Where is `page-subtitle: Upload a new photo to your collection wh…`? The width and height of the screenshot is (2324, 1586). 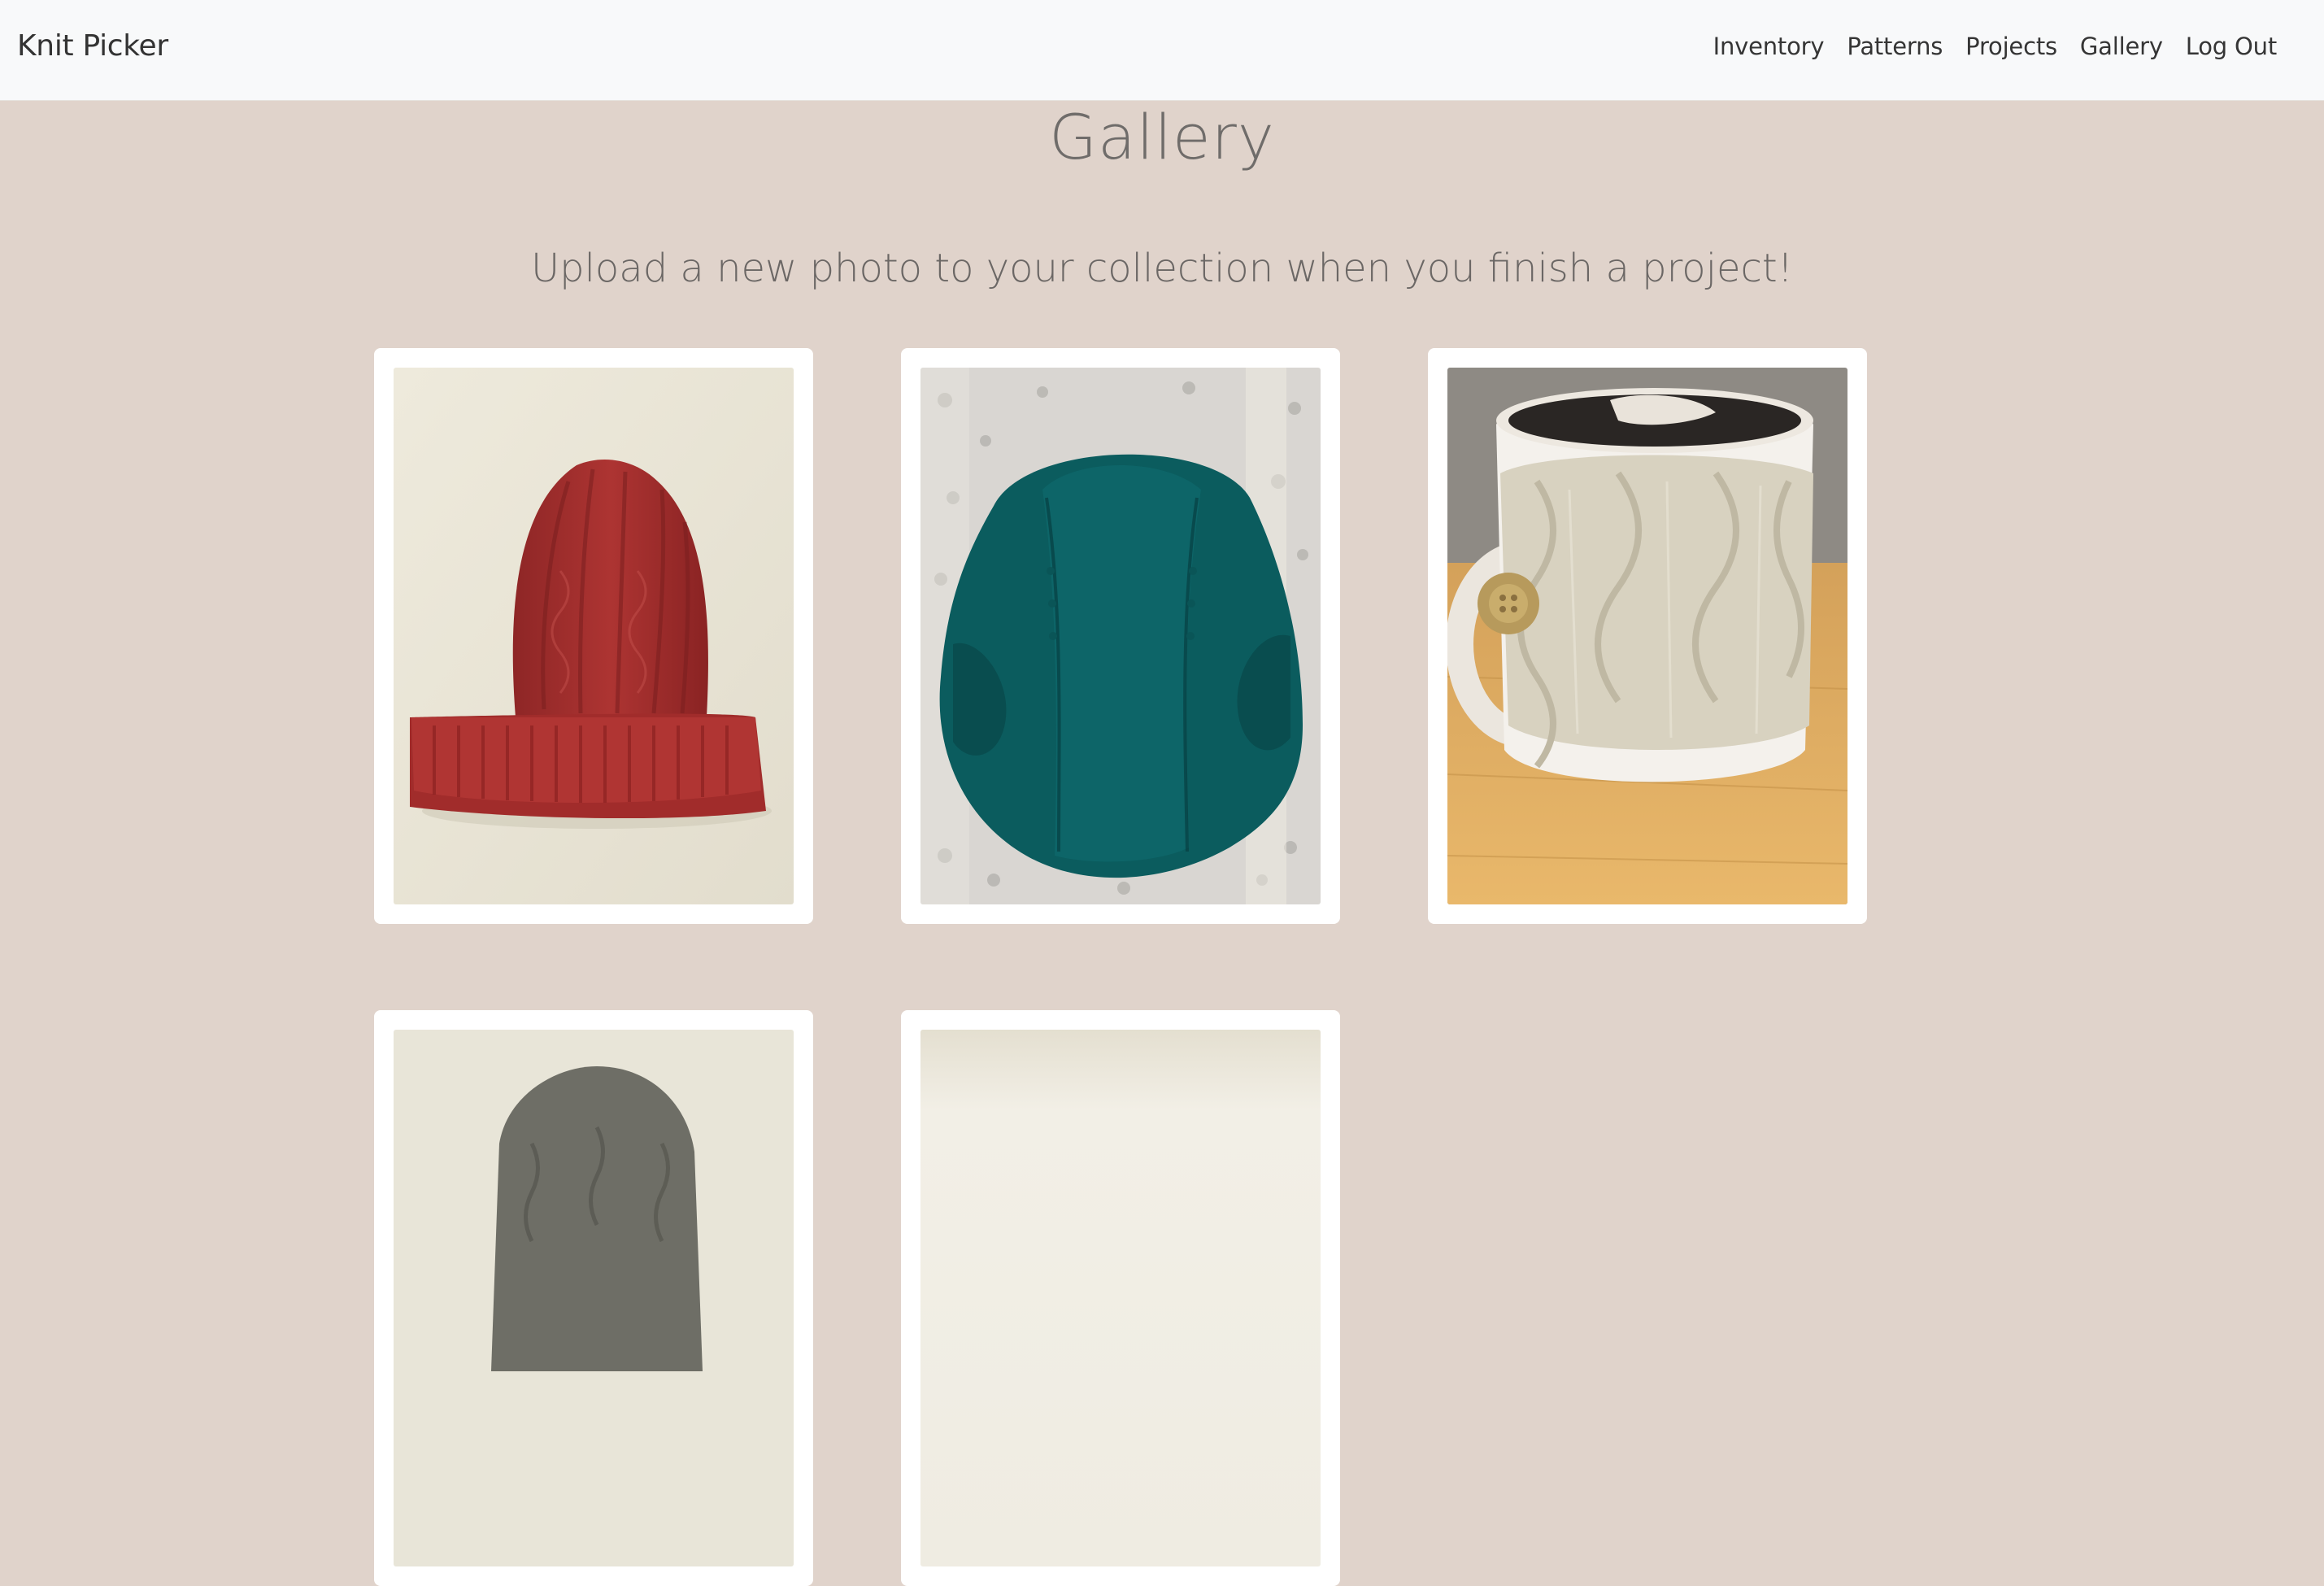
page-subtitle: Upload a new photo to your collection wh… is located at coordinates (1162, 268).